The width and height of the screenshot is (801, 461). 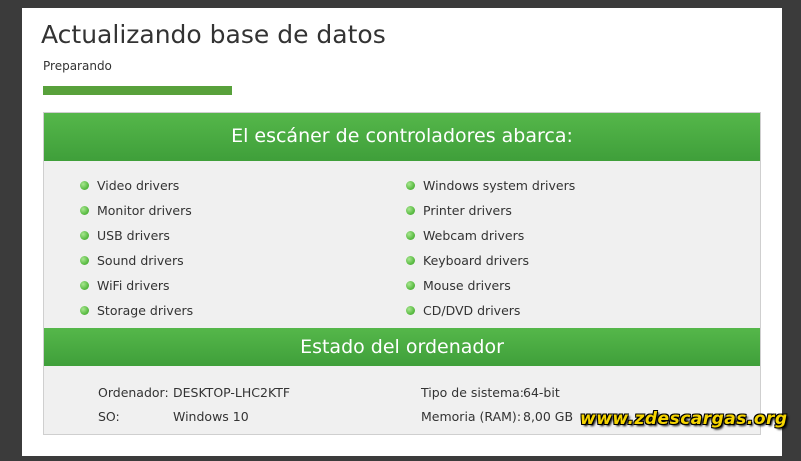 I want to click on list-item: Windows system drivers, so click(x=490, y=185).